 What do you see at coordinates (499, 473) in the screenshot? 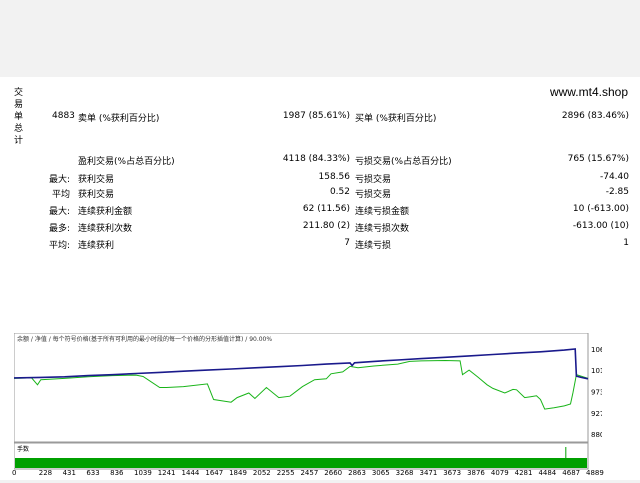
I see `x-tick-label: 4079` at bounding box center [499, 473].